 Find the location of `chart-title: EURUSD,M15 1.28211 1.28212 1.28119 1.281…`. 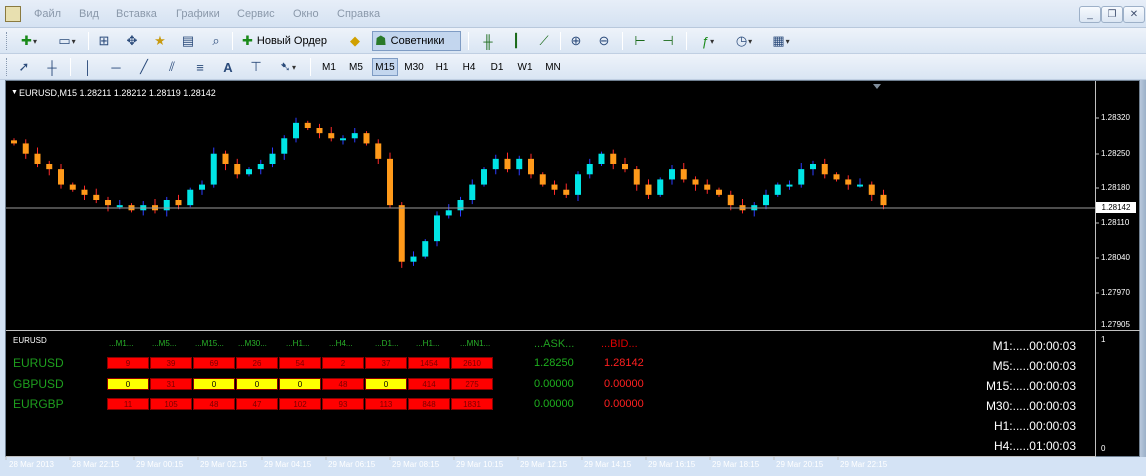

chart-title: EURUSD,M15 1.28211 1.28212 1.28119 1.281… is located at coordinates (117, 93).